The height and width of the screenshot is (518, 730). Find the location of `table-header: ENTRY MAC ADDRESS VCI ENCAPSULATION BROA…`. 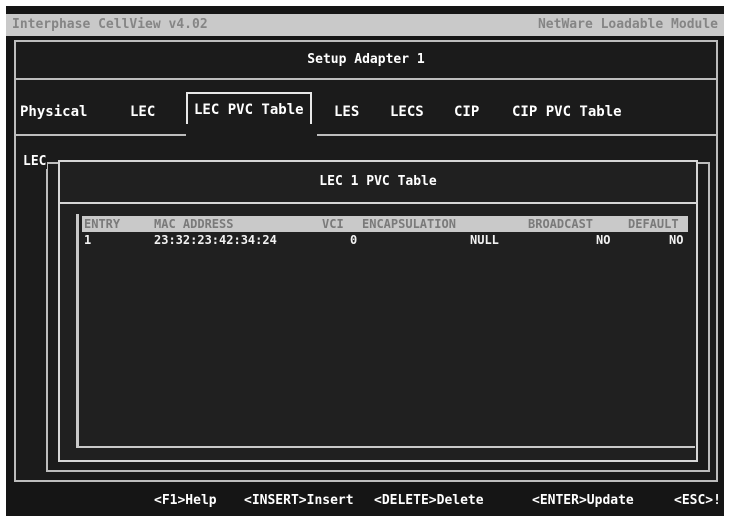

table-header: ENTRY MAC ADDRESS VCI ENCAPSULATION BROA… is located at coordinates (385, 224).